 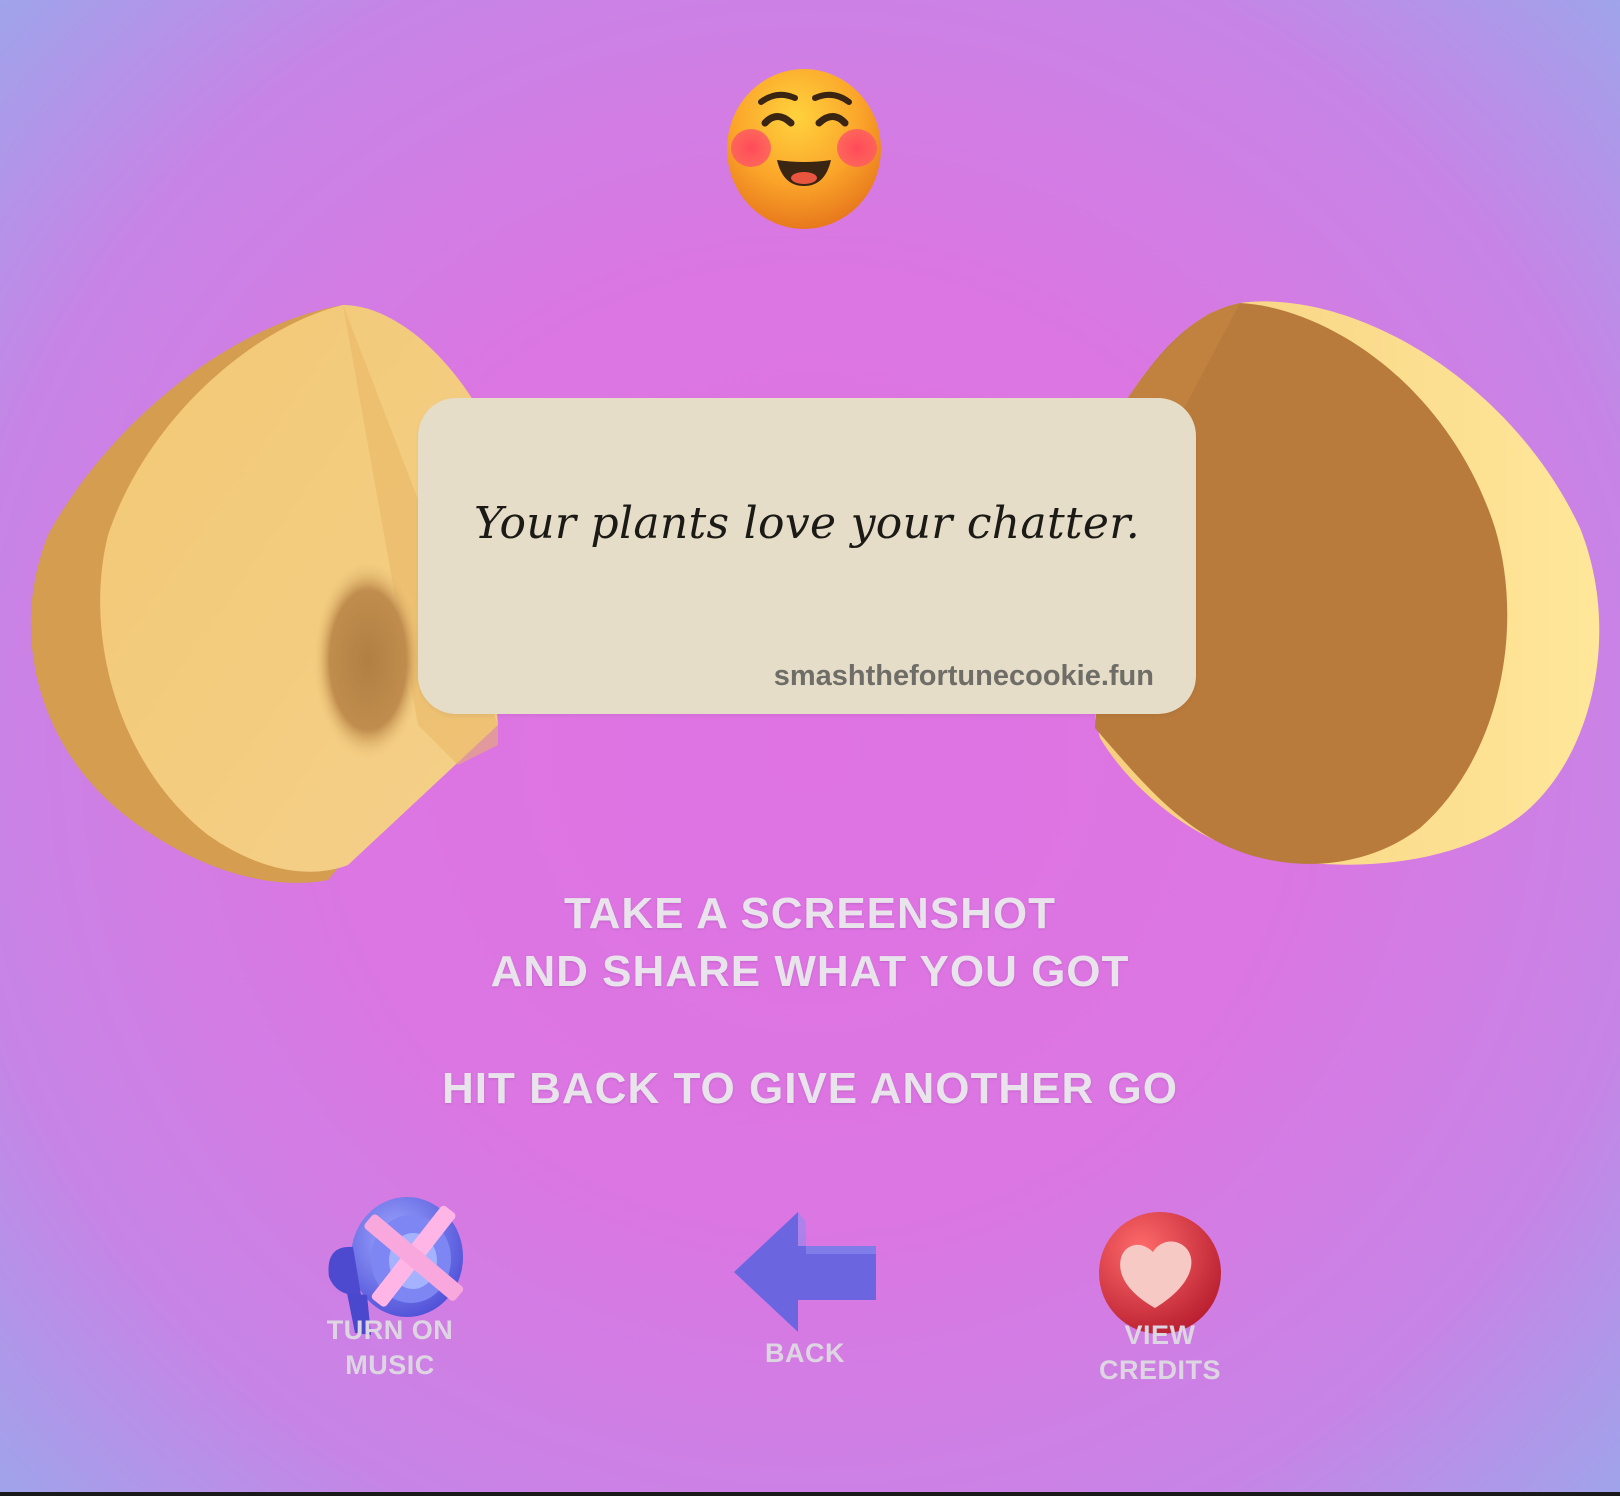 I want to click on instruction-back: HIT BACK TO GIVE ANOTHER GO, so click(x=810, y=1088).